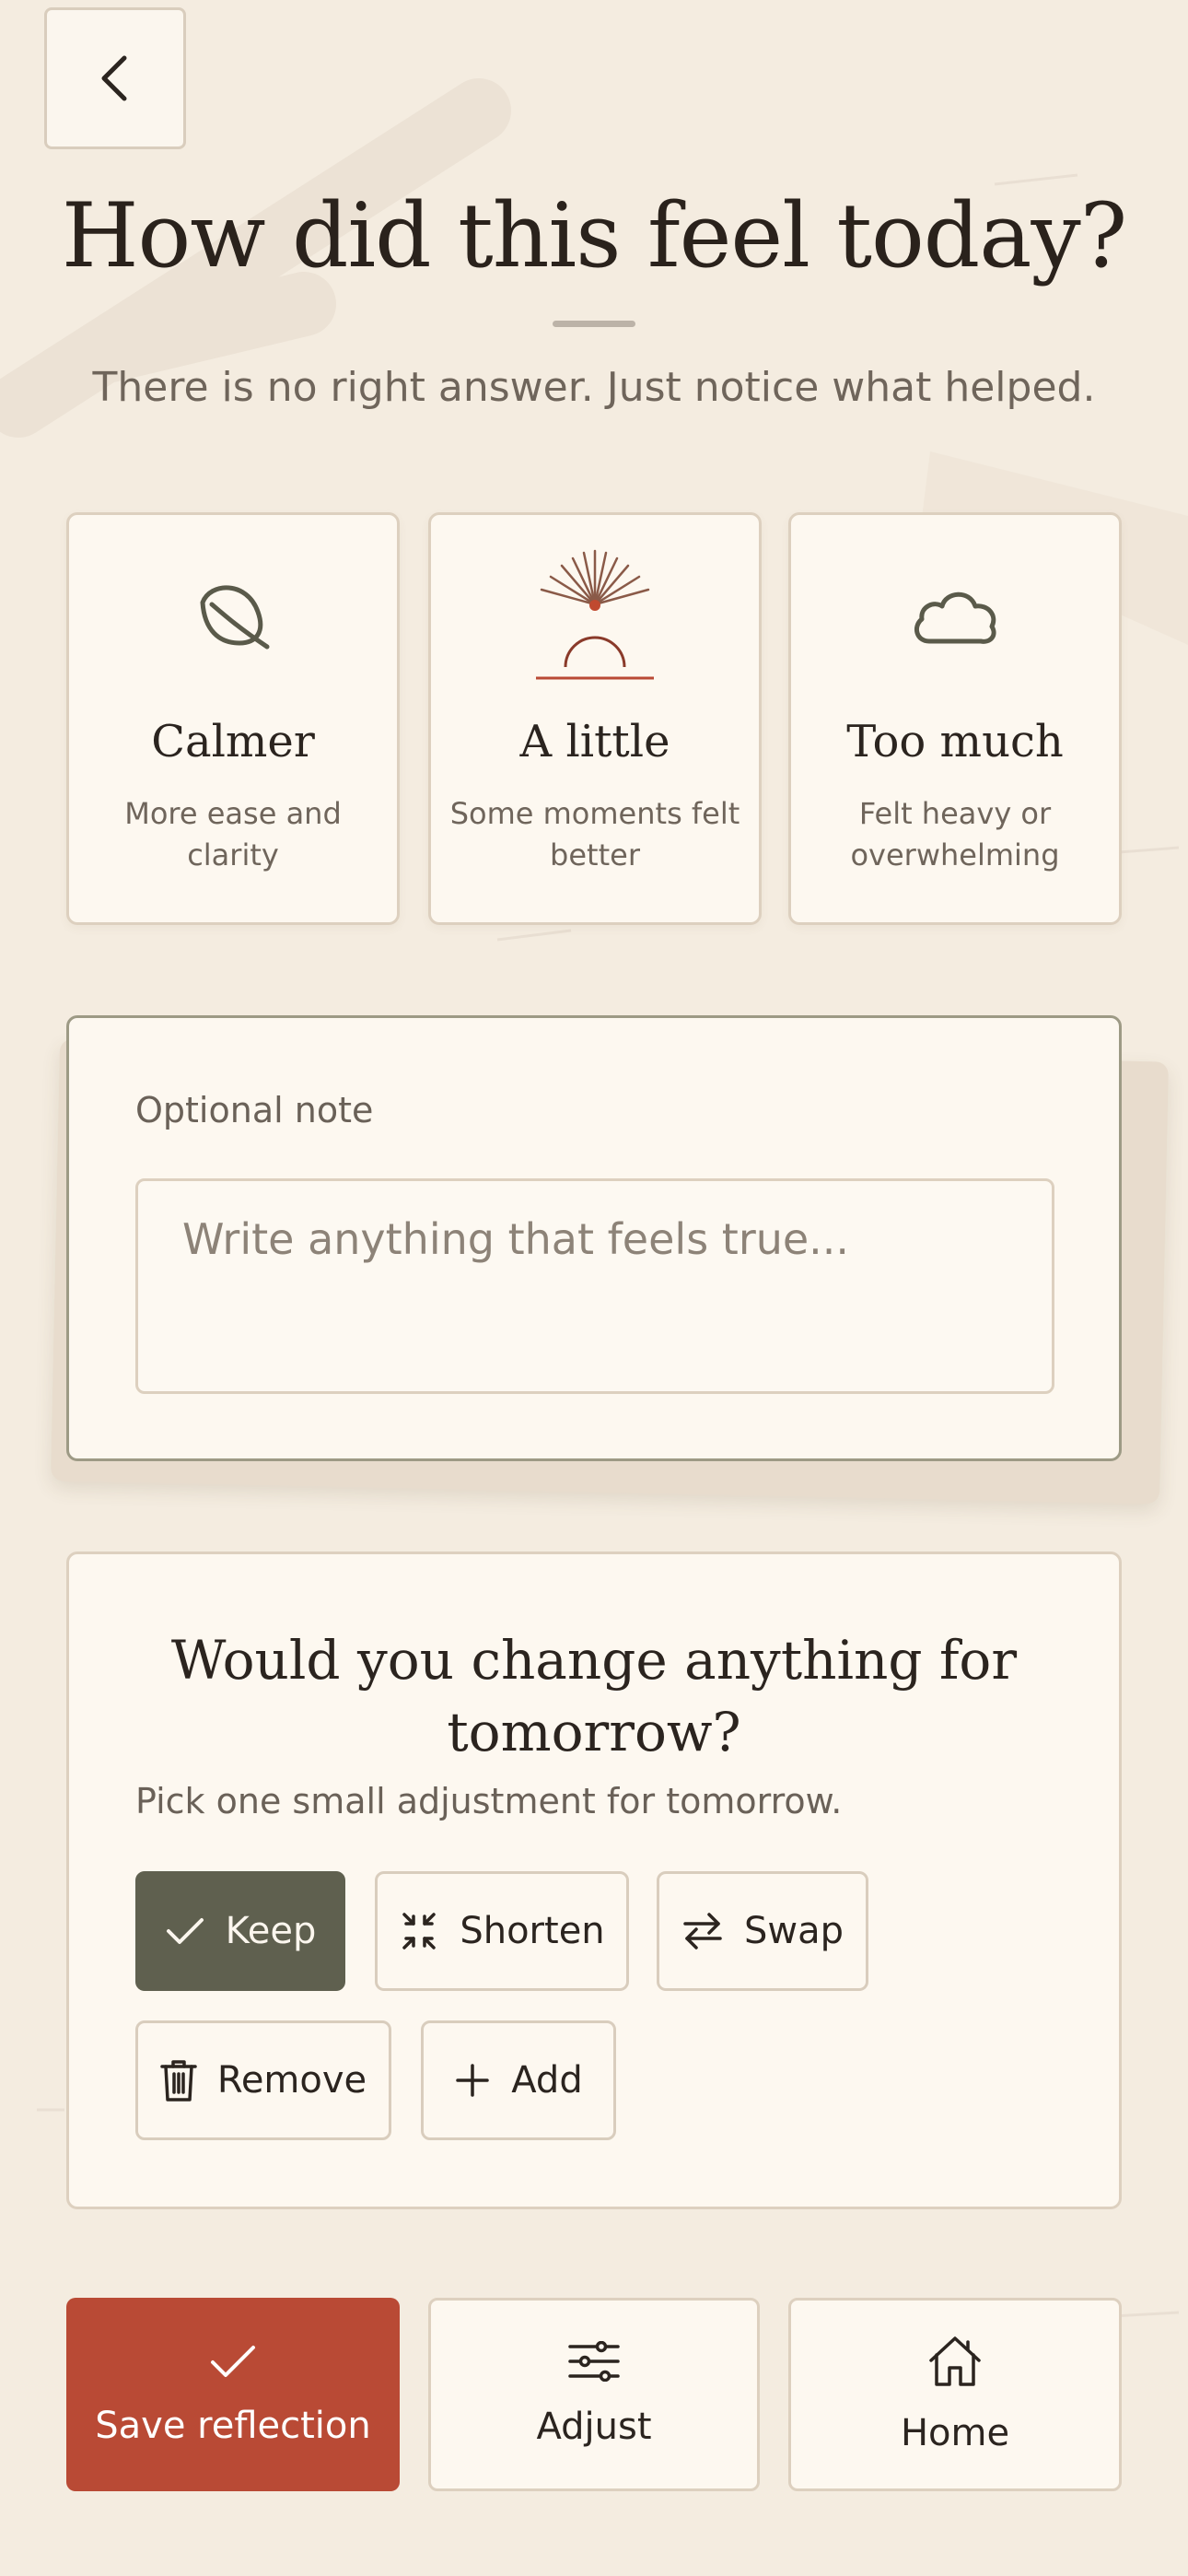 The image size is (1188, 2576). I want to click on leaf-icon, so click(235, 617).